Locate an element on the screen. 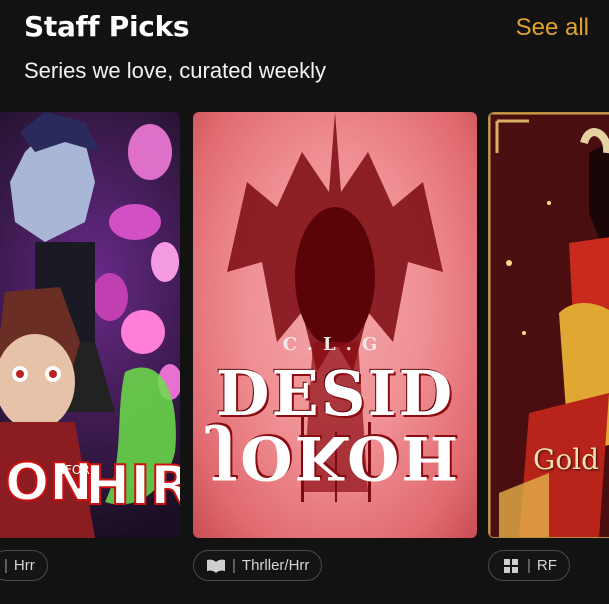 This screenshot has height=604, width=609. book-open-icon is located at coordinates (216, 566).